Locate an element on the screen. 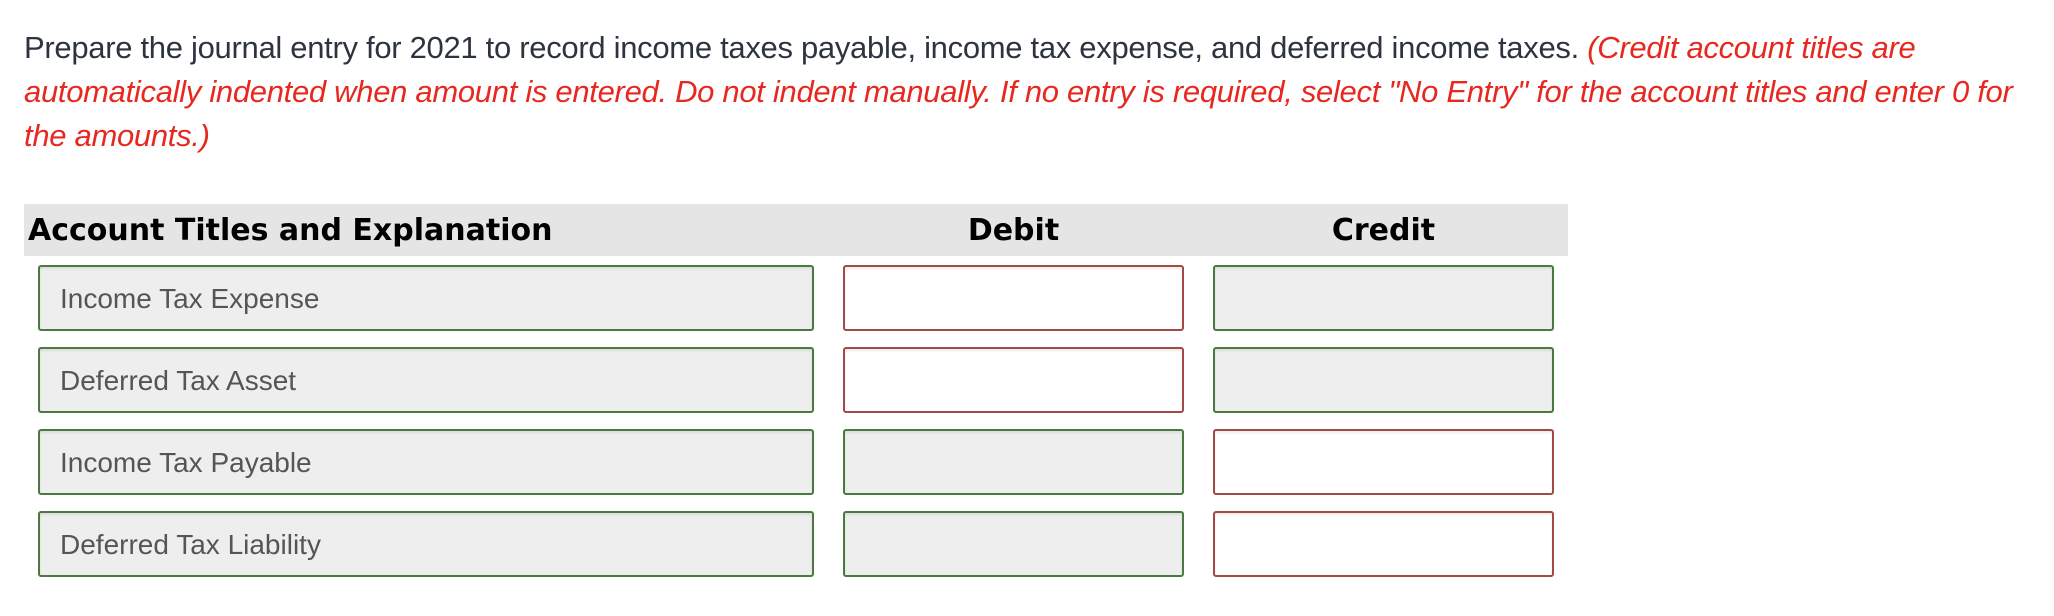  journal-row-4: Deferred Tax Liability is located at coordinates (1027, 544).